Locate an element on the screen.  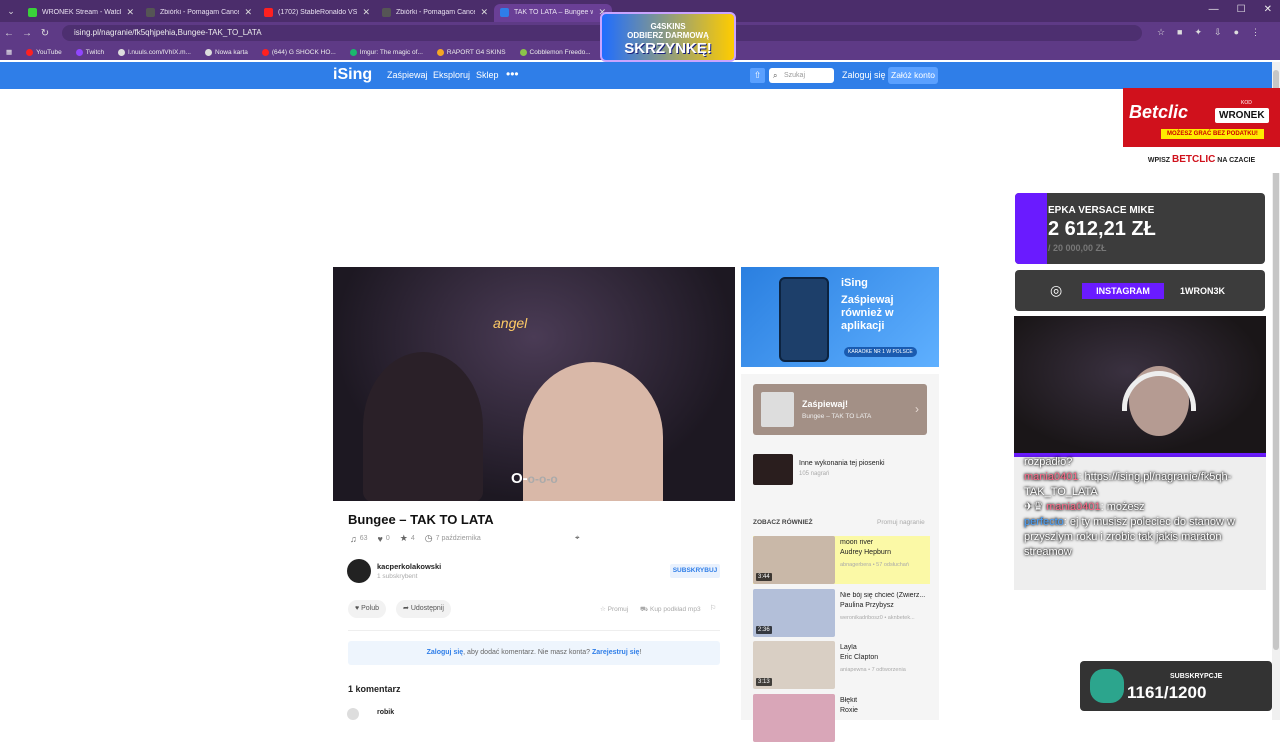
star-icon: ☆ is located at coordinates (1161, 32).